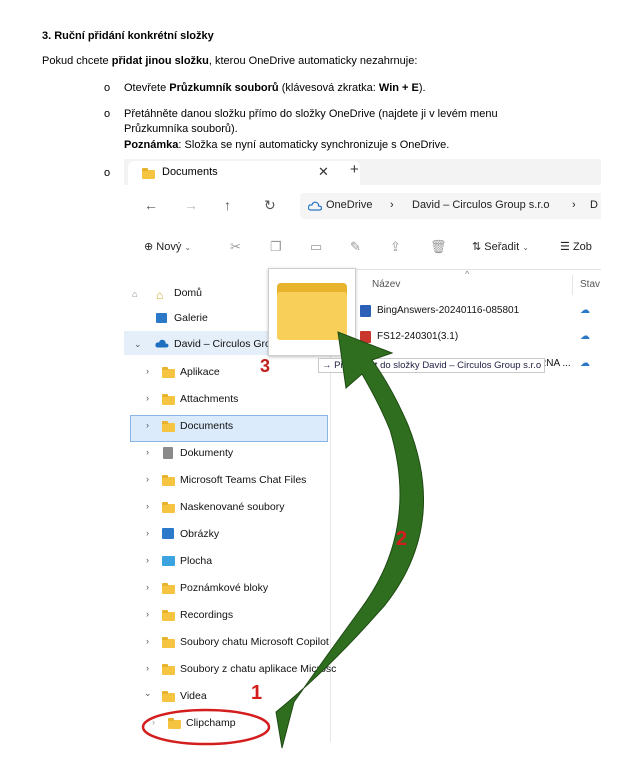 This screenshot has height=774, width=629. Describe the element at coordinates (257, 693) in the screenshot. I see `annotation-number-1: 1` at that location.